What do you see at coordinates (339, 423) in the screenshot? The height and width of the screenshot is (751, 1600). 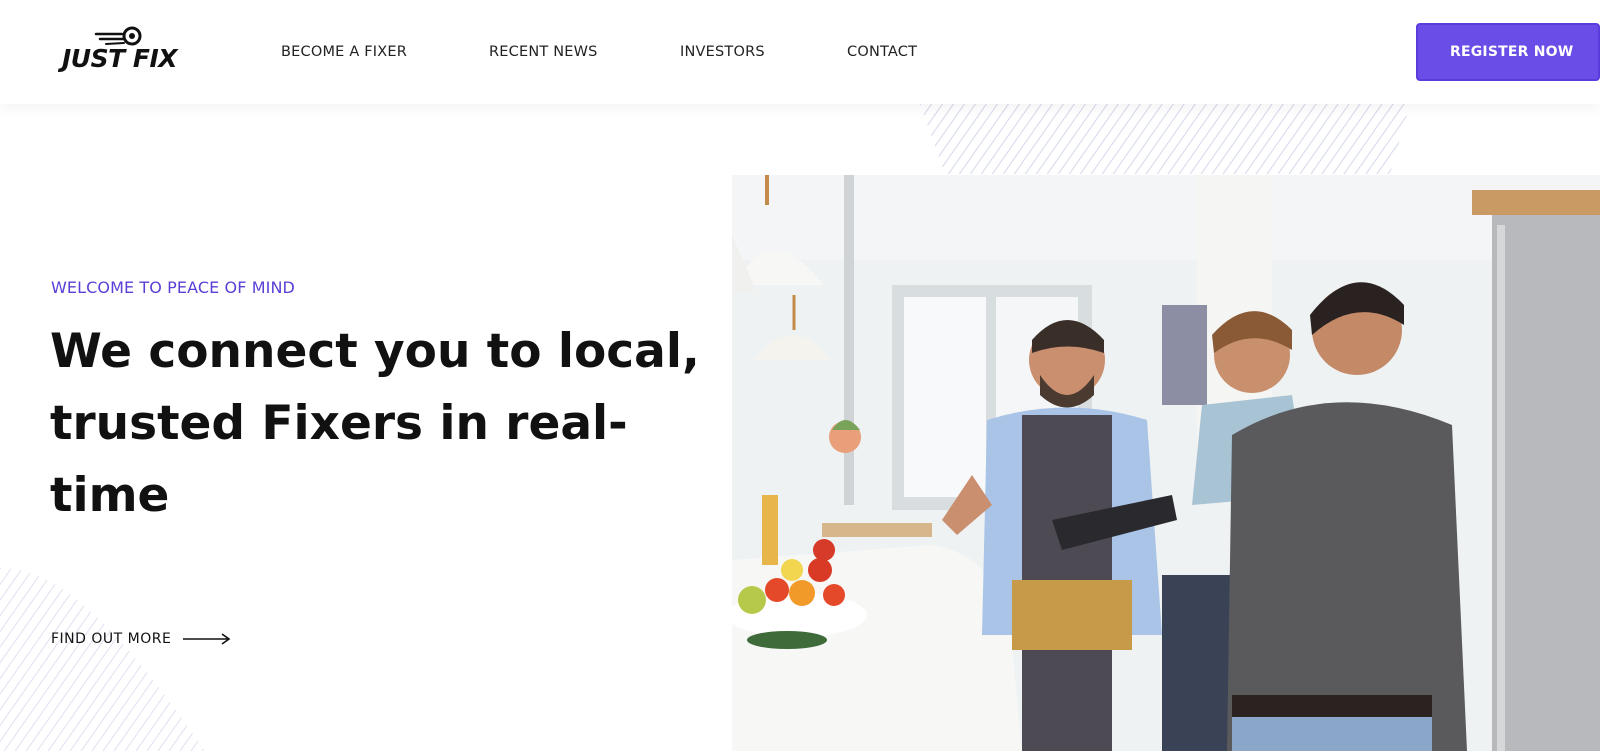 I see `headline-line-2: trusted Fixers in real-` at bounding box center [339, 423].